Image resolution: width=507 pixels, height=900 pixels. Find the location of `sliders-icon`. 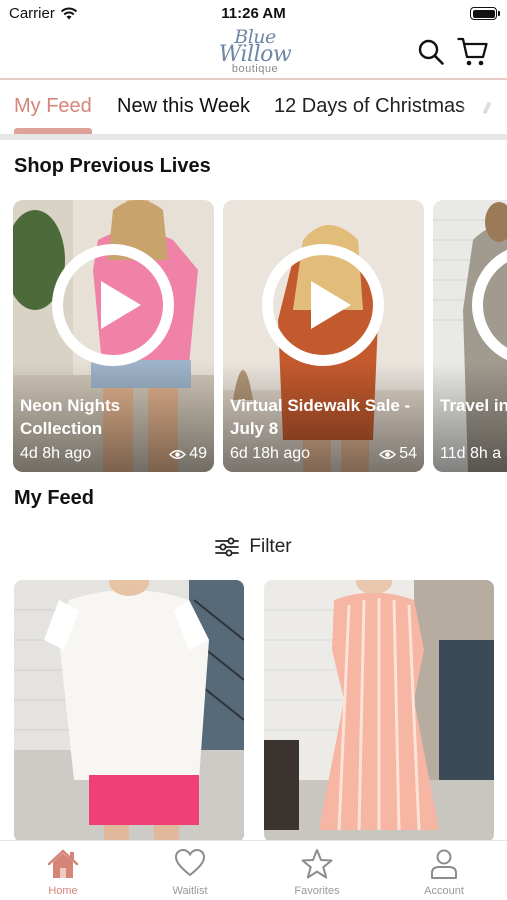

sliders-icon is located at coordinates (227, 547).